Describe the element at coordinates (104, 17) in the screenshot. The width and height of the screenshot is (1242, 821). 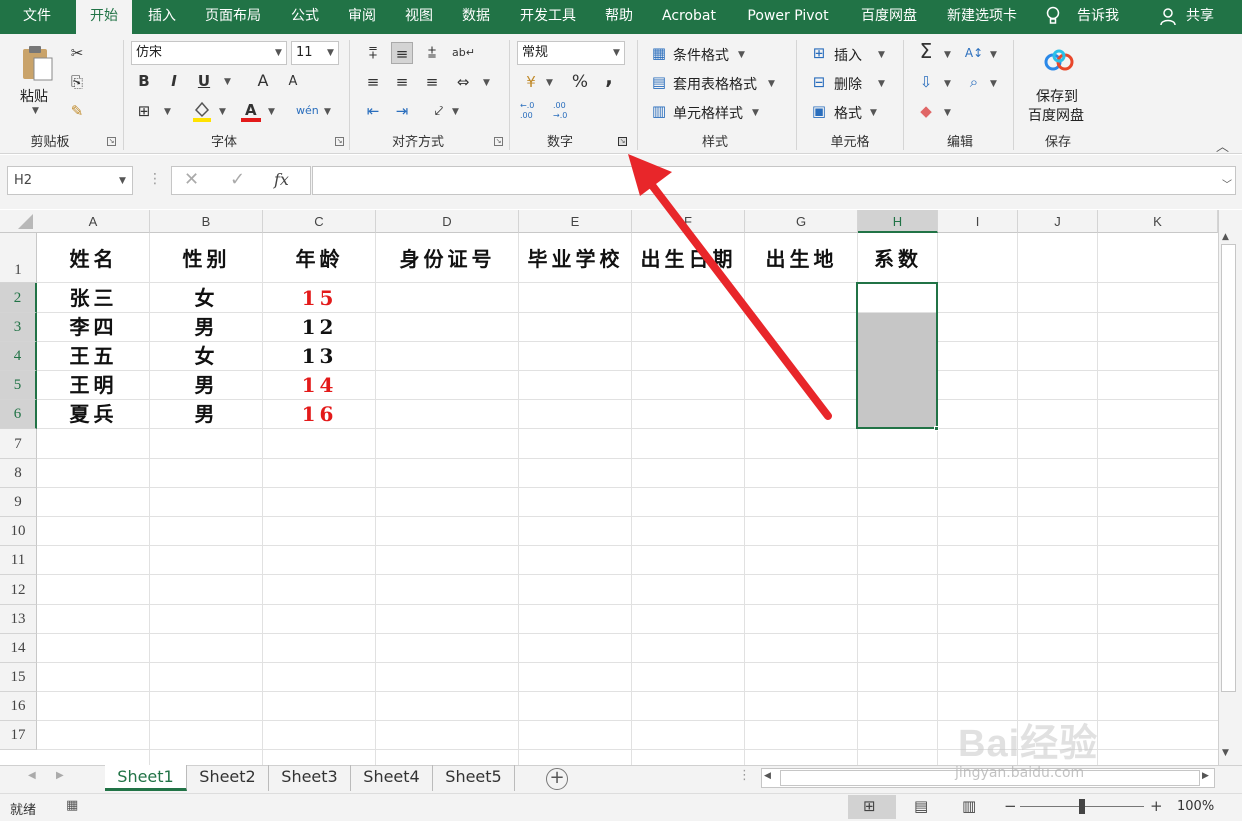
I see `tab-home: 开始` at that location.